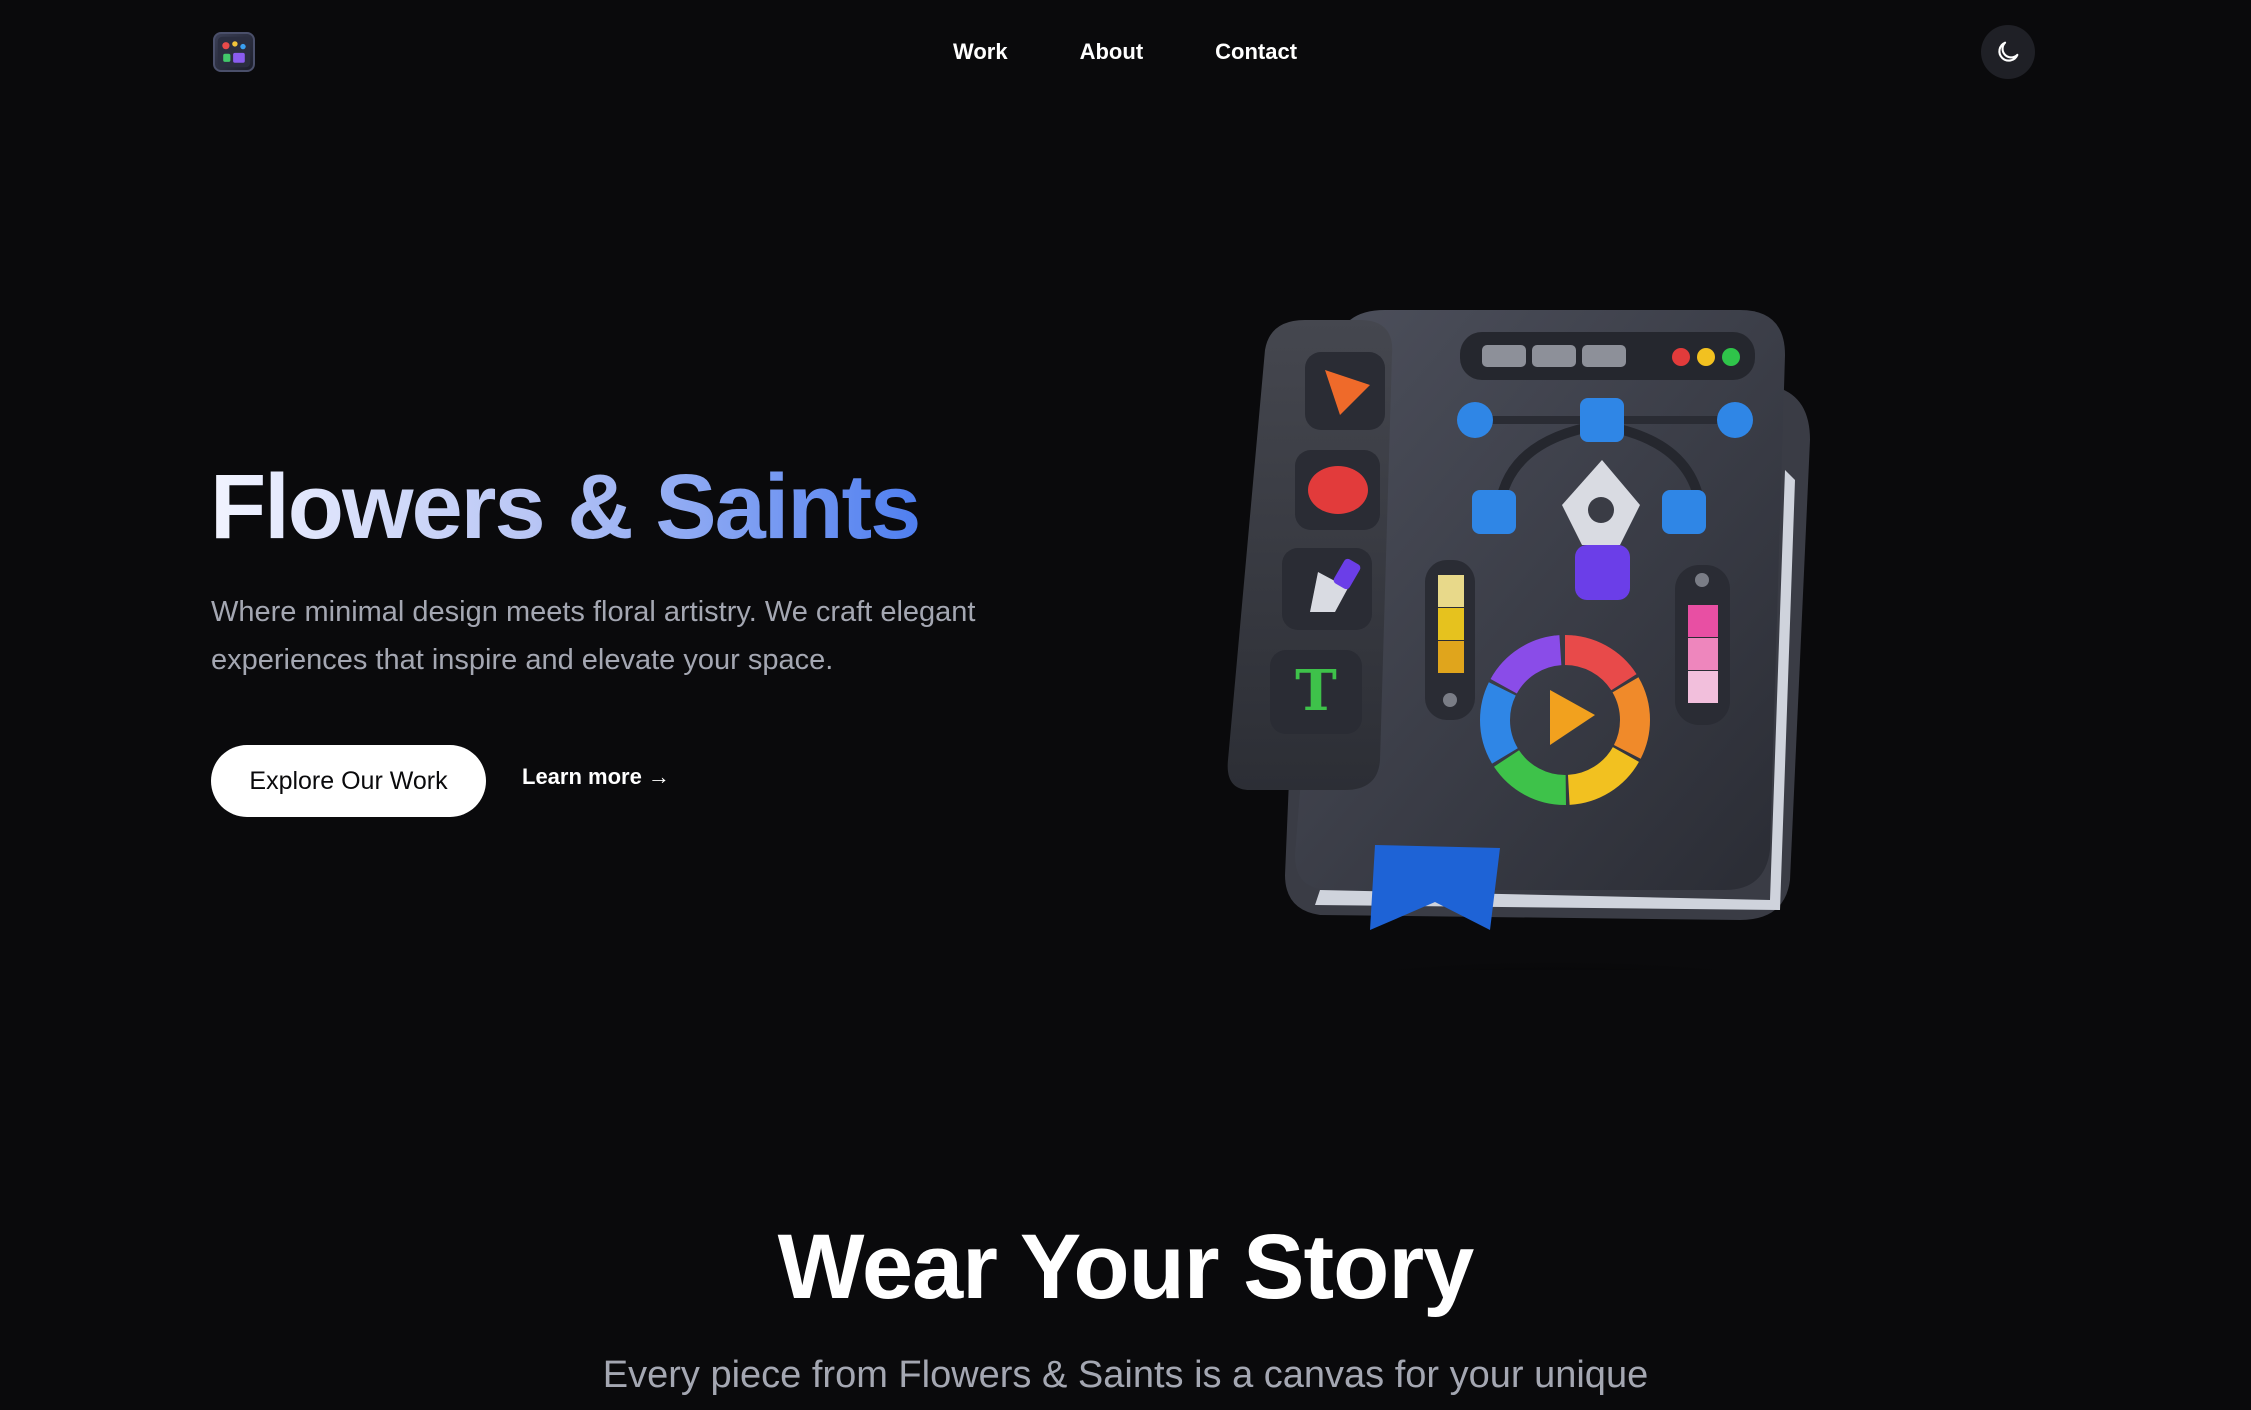 The height and width of the screenshot is (1410, 2251). Describe the element at coordinates (596, 781) in the screenshot. I see `learn-more-link: Learn more →` at that location.